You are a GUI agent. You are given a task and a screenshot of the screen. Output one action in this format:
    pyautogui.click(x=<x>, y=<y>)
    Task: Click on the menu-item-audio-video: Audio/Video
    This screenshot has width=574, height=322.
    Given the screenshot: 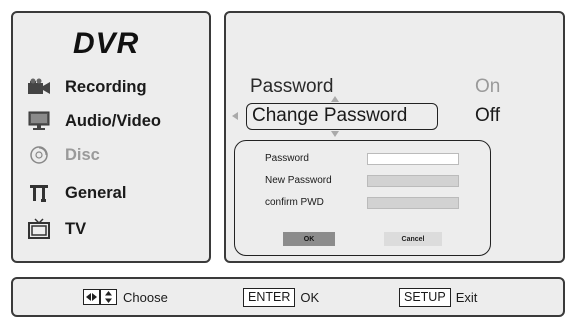 What is the action you would take?
    pyautogui.click(x=94, y=121)
    